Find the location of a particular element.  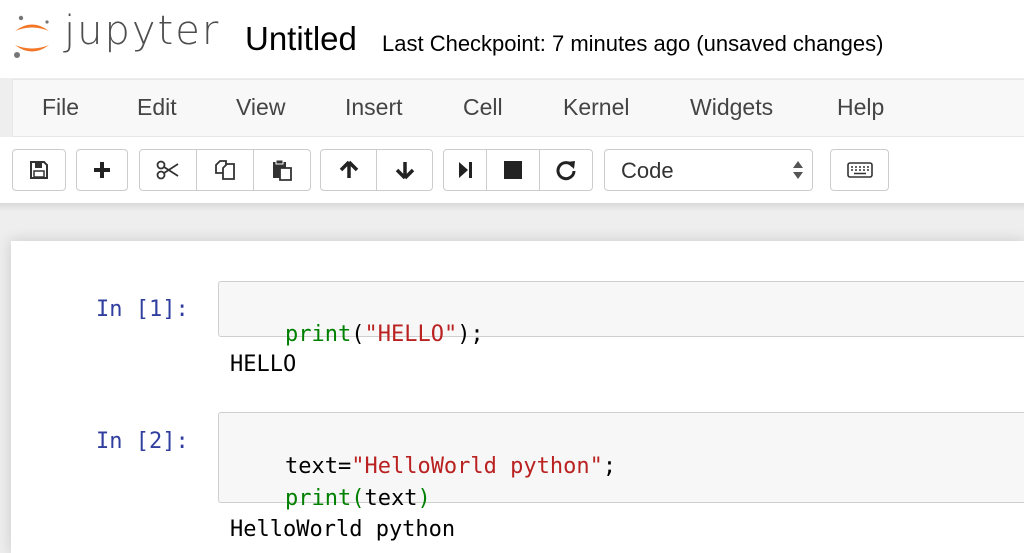

save-button is located at coordinates (39, 170).